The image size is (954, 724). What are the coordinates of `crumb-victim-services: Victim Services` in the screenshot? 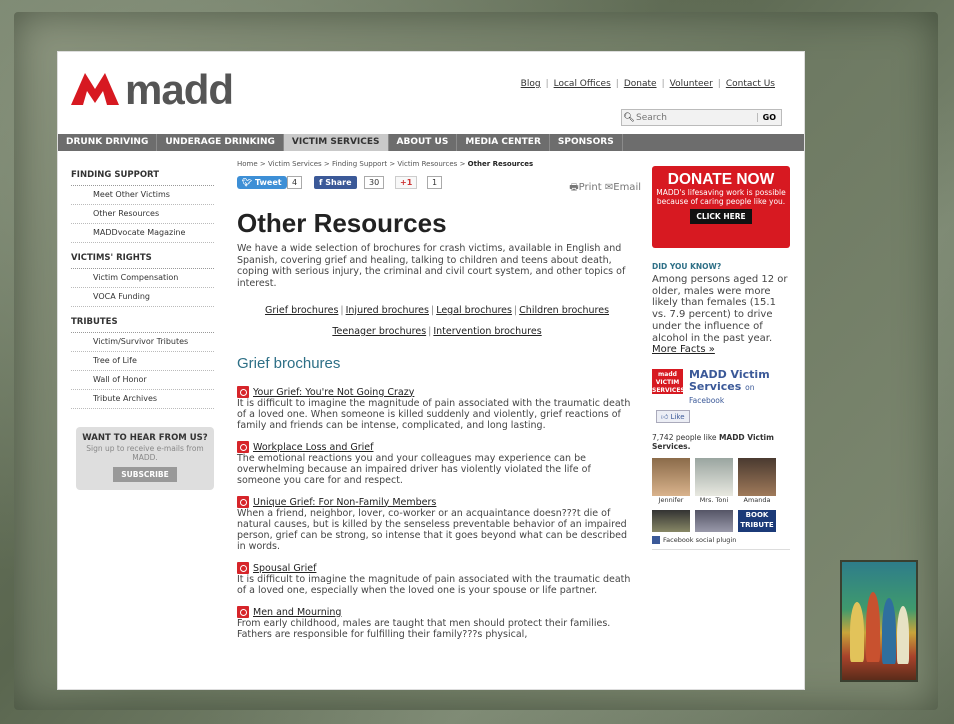 It's located at (295, 164).